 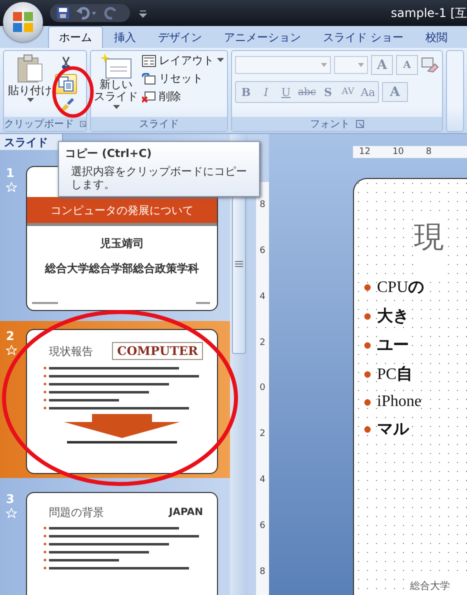 What do you see at coordinates (363, 37) in the screenshot?
I see `ribbon-tab: スライド ショー` at bounding box center [363, 37].